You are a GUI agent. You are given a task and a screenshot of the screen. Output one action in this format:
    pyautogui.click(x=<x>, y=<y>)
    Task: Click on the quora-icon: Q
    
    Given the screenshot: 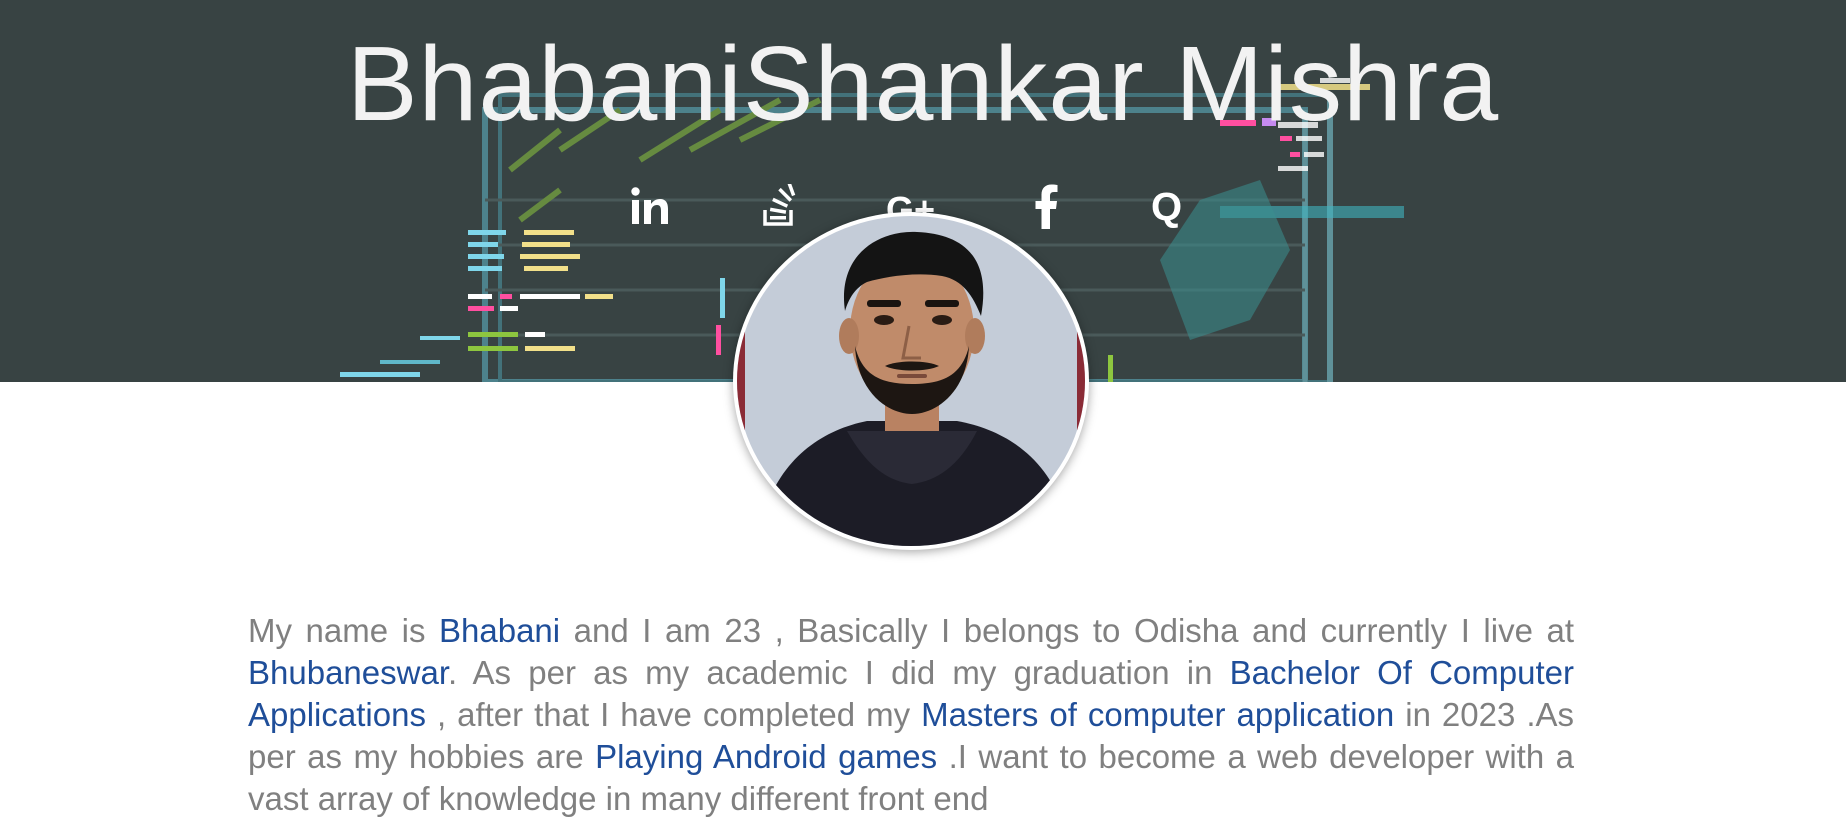 What is the action you would take?
    pyautogui.click(x=1166, y=206)
    